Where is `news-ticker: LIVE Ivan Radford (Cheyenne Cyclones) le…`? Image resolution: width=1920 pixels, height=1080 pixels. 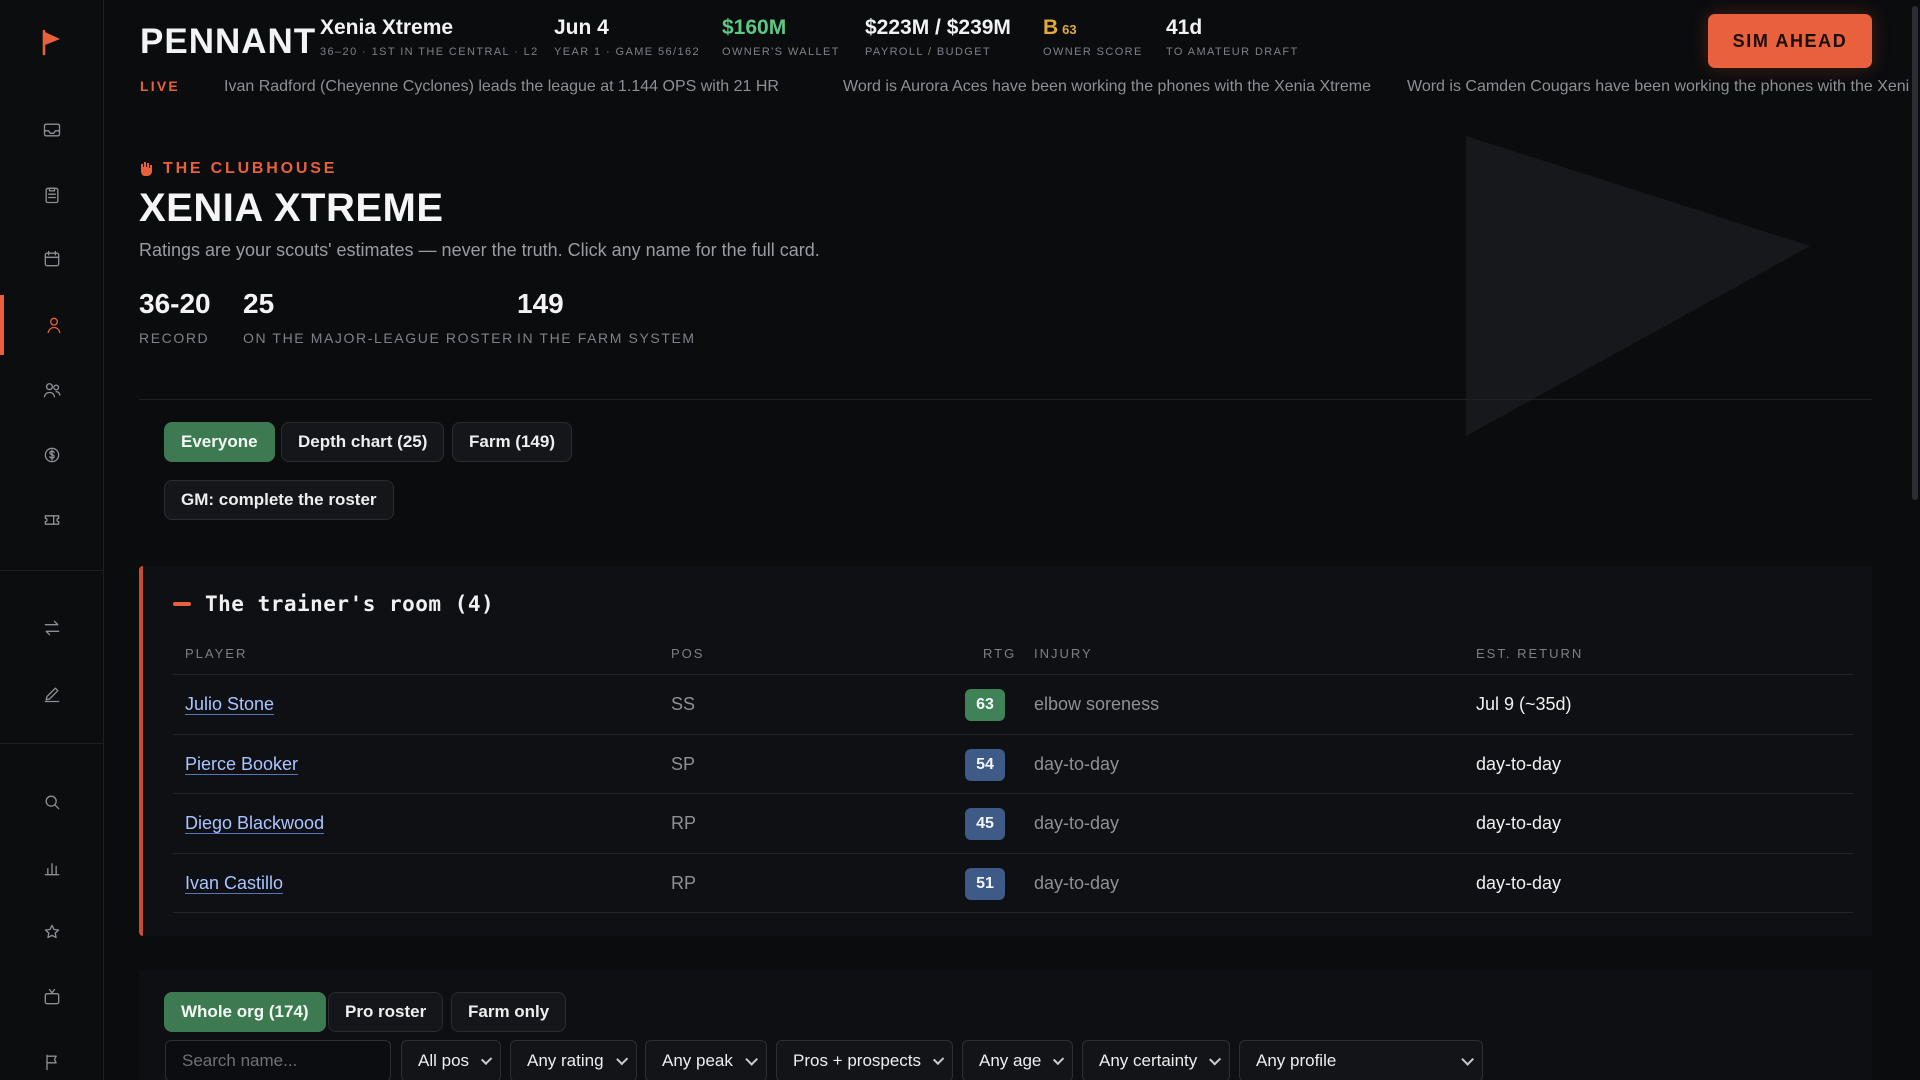
news-ticker: LIVE Ivan Radford (Cheyenne Cyclones) le… is located at coordinates (1030, 87).